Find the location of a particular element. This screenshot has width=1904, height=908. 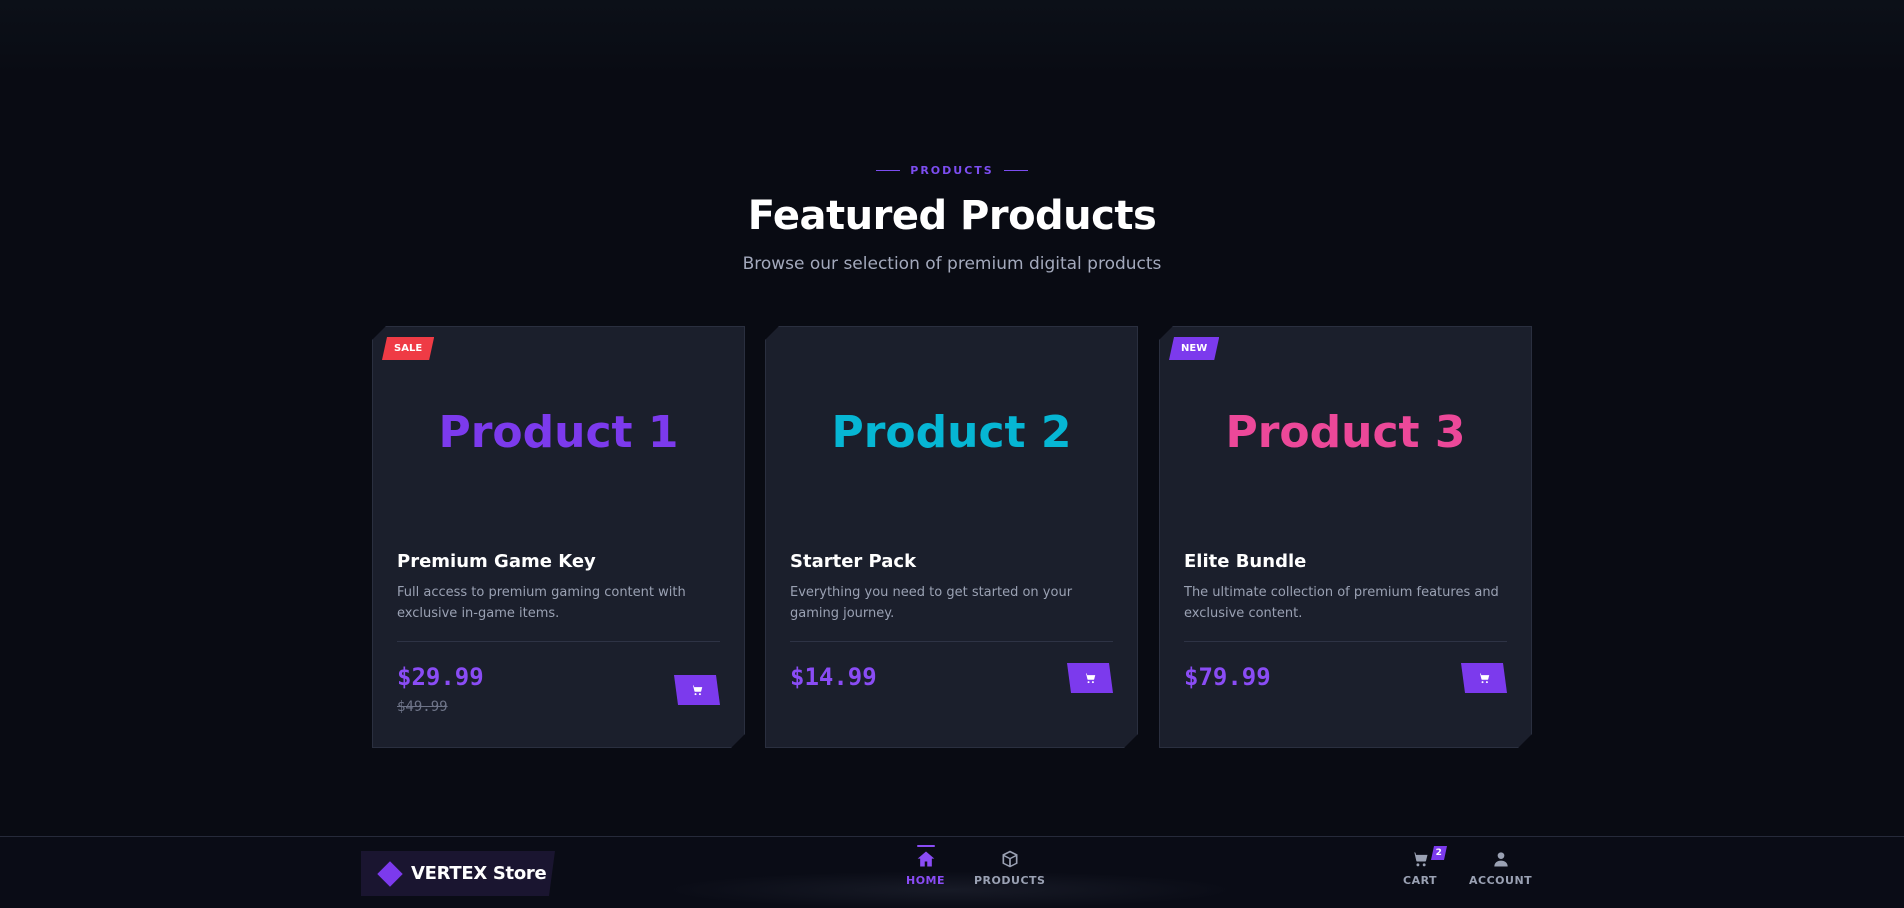

product-price: $79.99 is located at coordinates (1227, 677).